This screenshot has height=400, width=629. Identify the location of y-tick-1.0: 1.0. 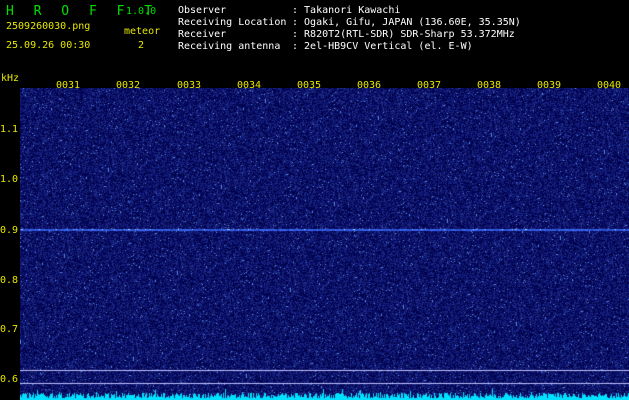
(9, 179).